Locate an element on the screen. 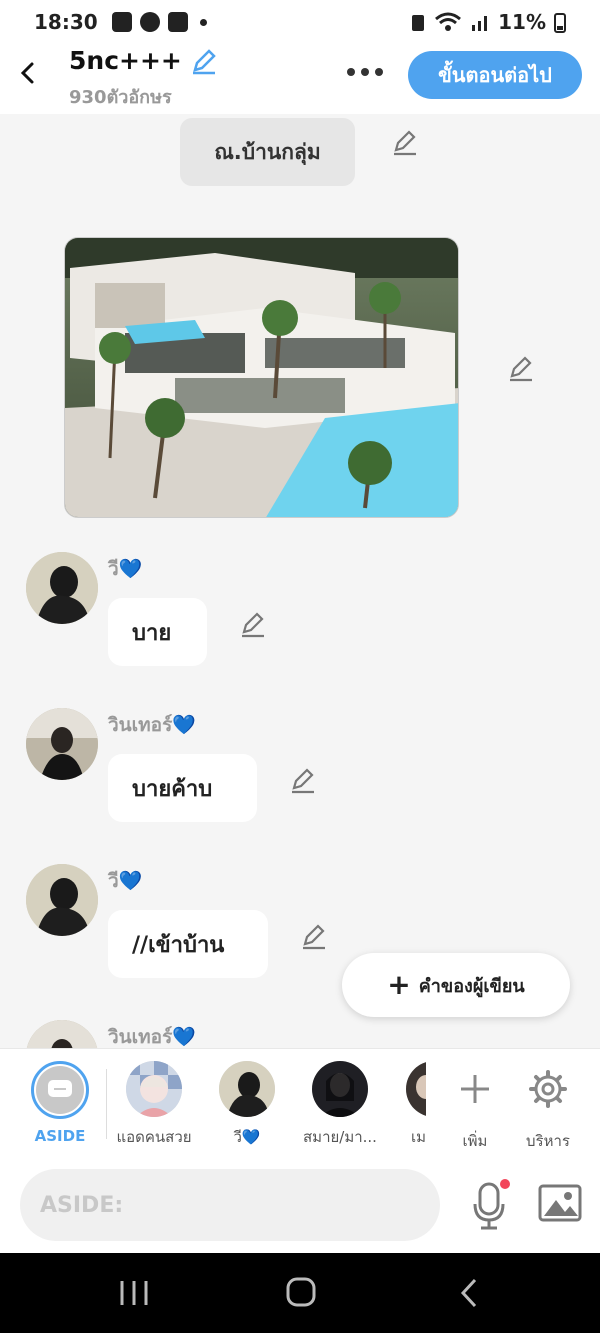 The image size is (600, 1333). character-item: วี💙 is located at coordinates (247, 1105).